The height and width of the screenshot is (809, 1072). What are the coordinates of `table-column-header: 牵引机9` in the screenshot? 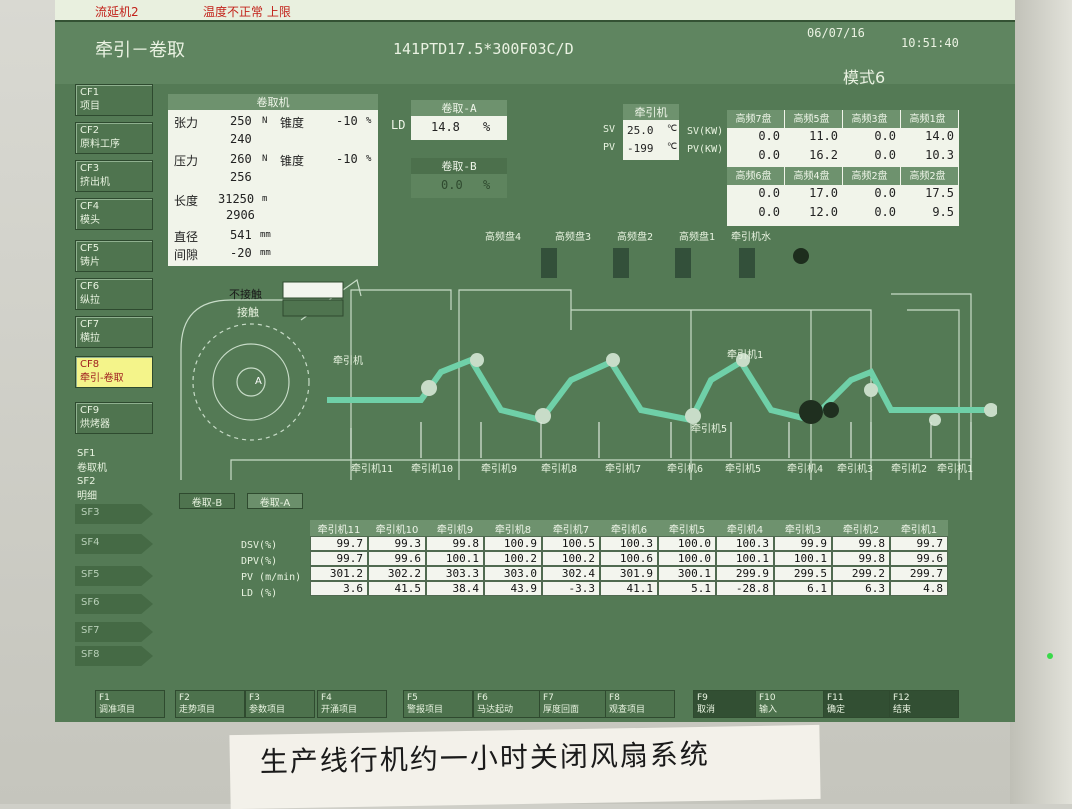 It's located at (455, 528).